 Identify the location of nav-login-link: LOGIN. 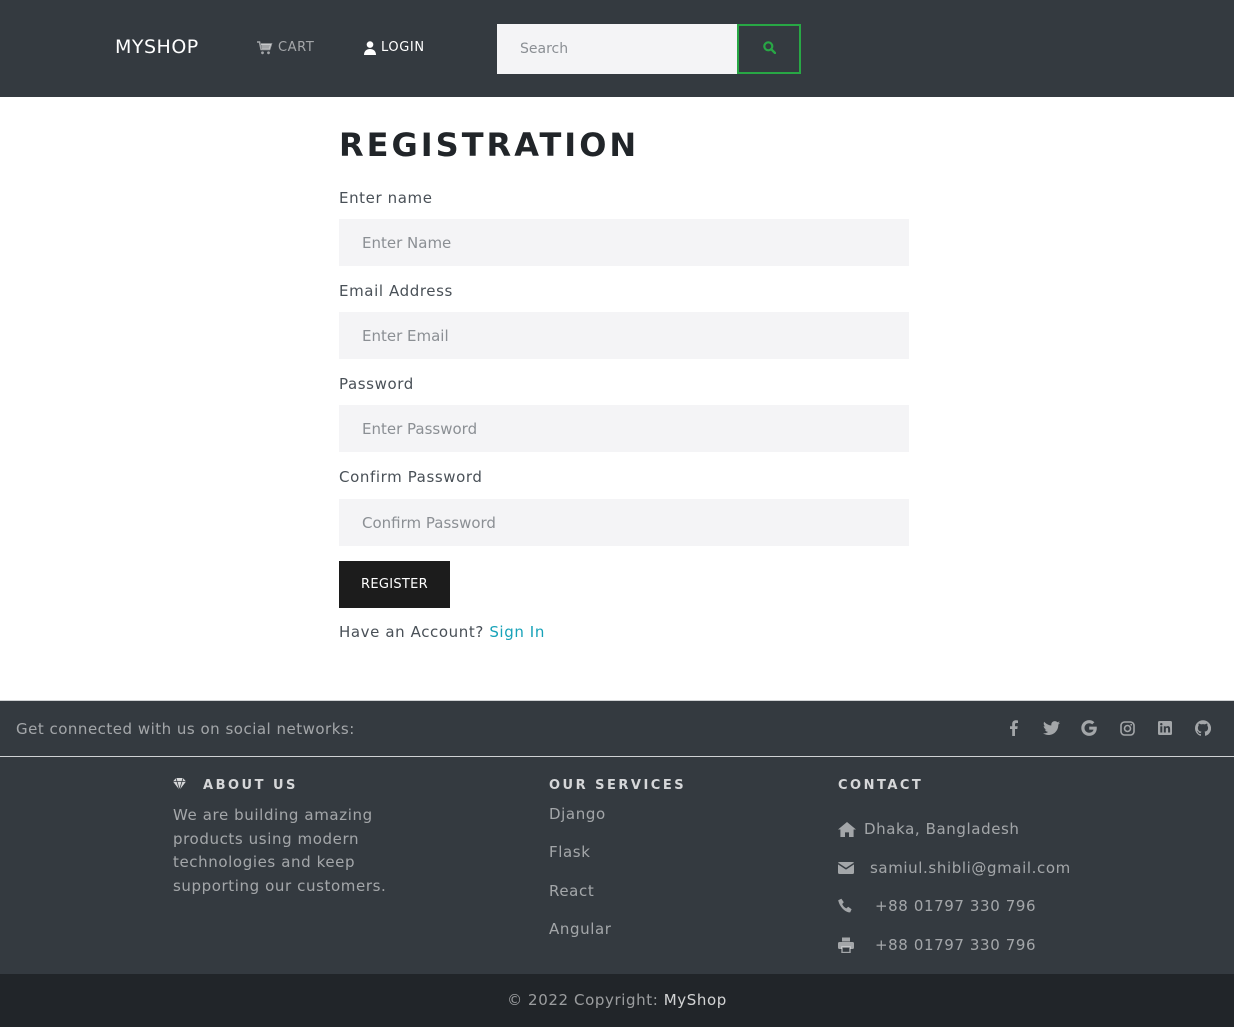
(394, 47).